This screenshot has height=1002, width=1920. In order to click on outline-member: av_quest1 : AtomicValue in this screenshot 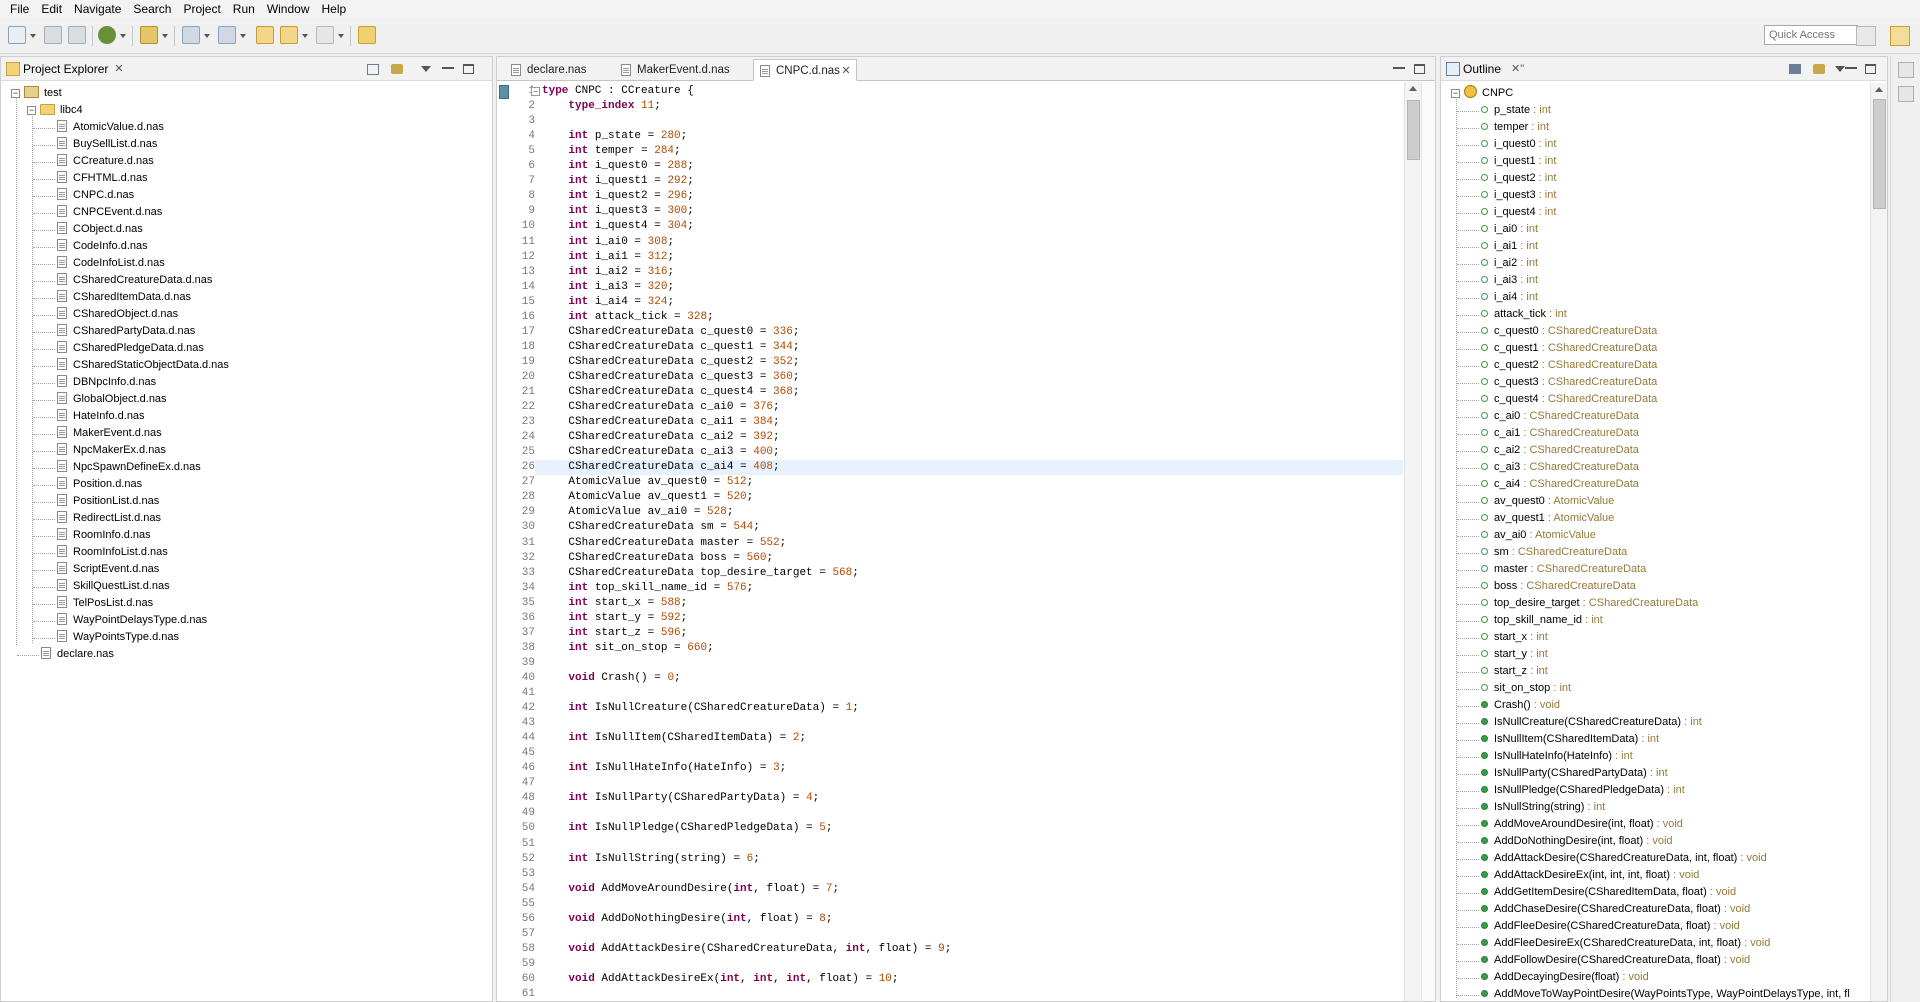, I will do `click(1547, 518)`.